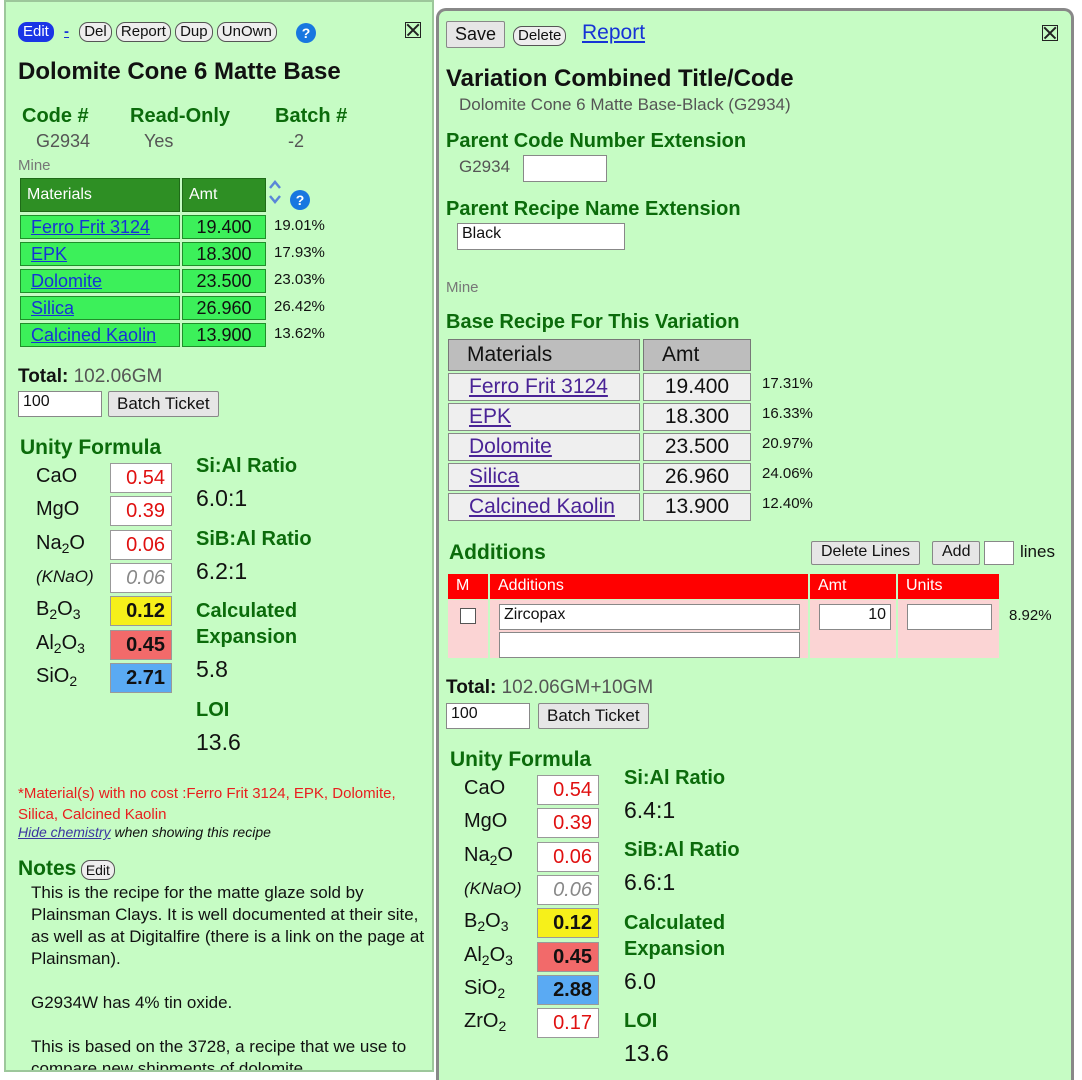  I want to click on recipe-title: Dolomite Cone 6 Matte Base, so click(179, 71).